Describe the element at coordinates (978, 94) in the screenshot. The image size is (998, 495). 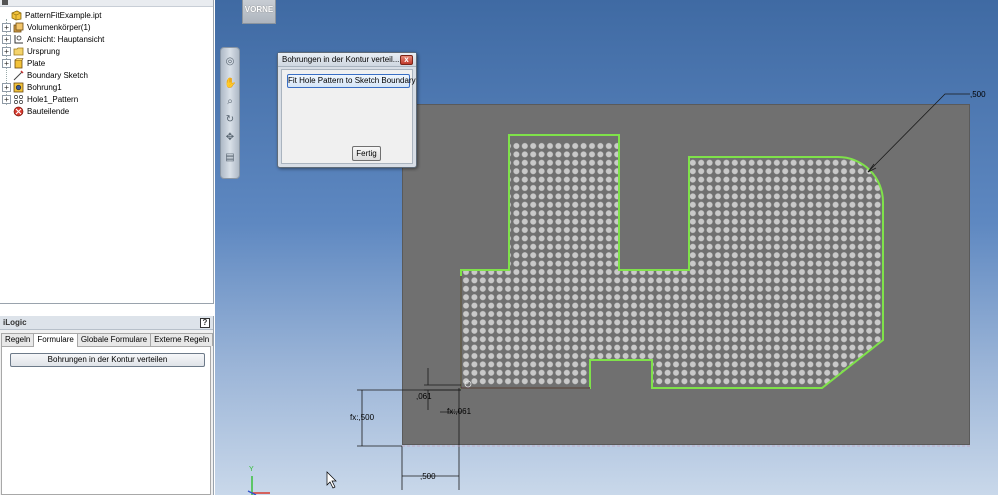
I see `dimension-radius: ,500` at that location.